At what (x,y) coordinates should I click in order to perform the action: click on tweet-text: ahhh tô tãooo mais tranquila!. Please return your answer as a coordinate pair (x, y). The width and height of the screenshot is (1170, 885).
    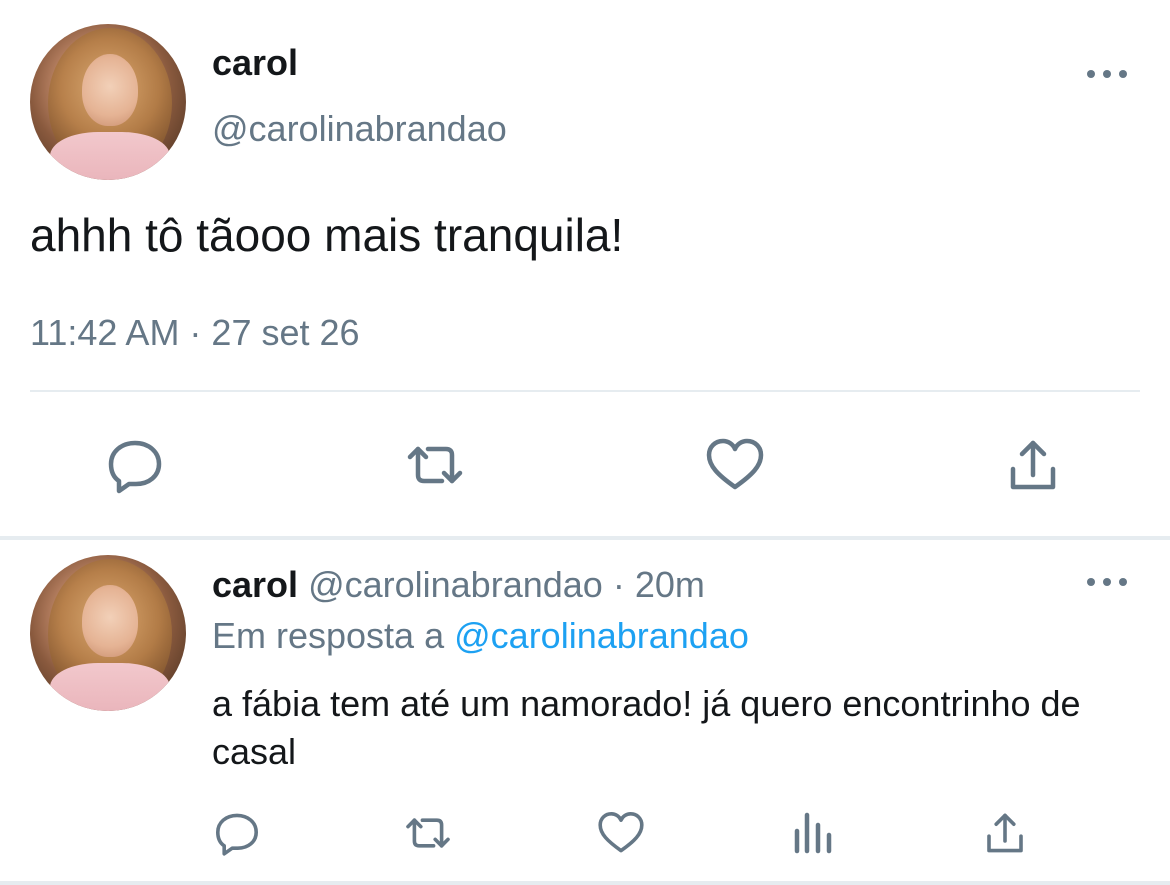
    Looking at the image, I should click on (327, 235).